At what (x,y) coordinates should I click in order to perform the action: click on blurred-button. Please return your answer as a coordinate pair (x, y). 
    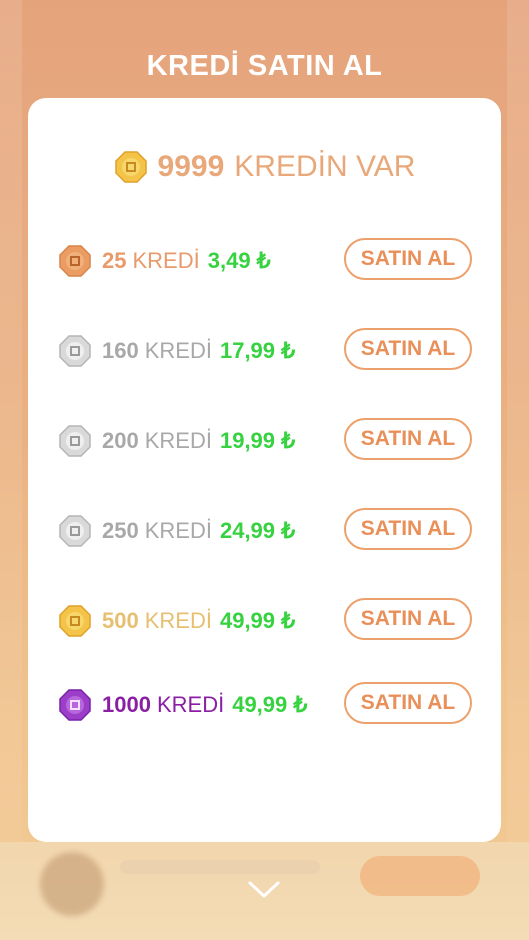
    Looking at the image, I should click on (420, 876).